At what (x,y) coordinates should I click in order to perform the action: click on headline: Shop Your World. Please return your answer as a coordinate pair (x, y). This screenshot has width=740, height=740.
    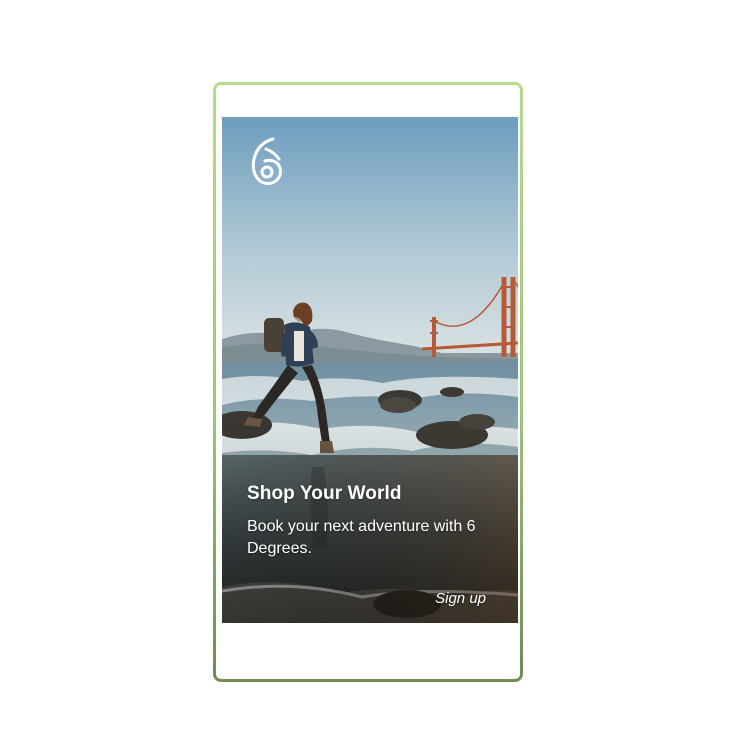
    Looking at the image, I should click on (324, 493).